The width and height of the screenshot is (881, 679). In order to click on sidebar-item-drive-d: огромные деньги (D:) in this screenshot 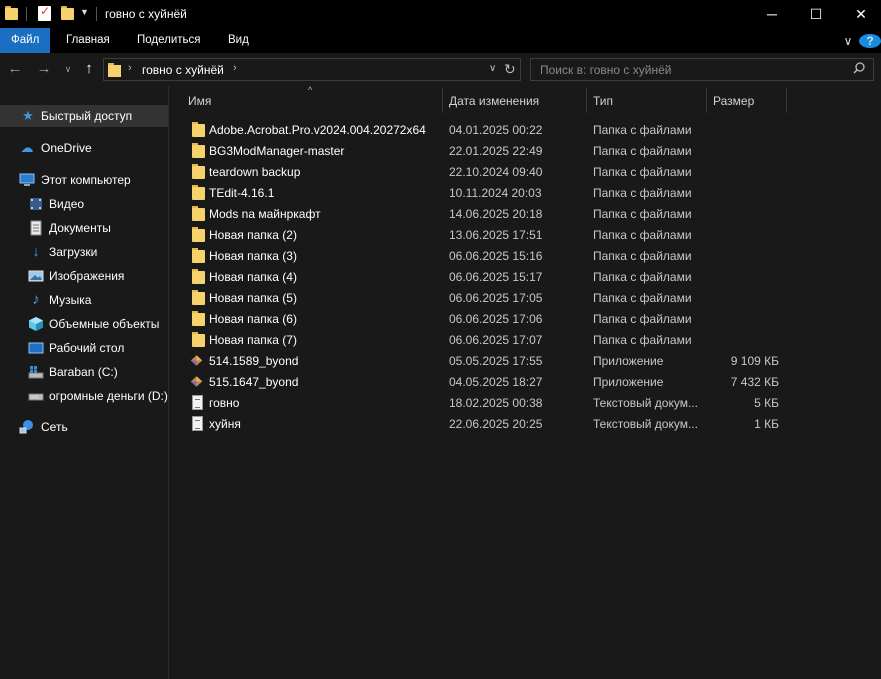, I will do `click(84, 396)`.